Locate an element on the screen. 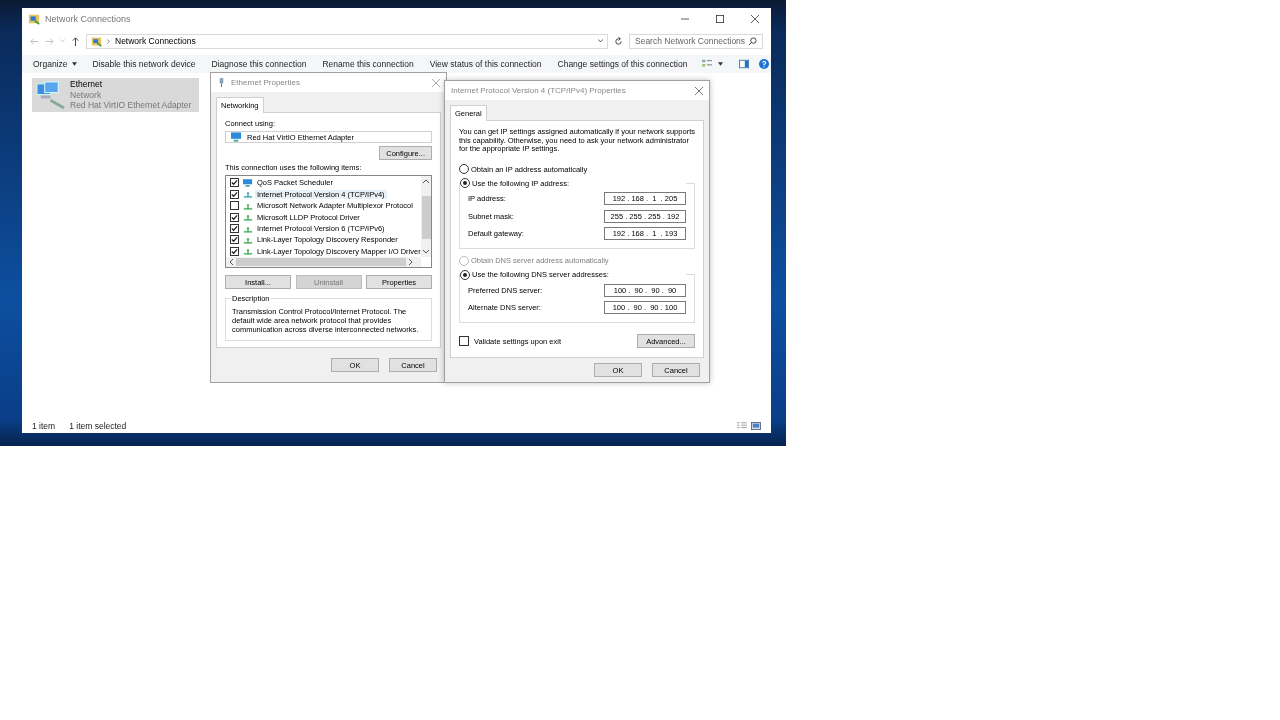 This screenshot has height=720, width=1280. breadcrumb-item: Network Connections is located at coordinates (155, 41).